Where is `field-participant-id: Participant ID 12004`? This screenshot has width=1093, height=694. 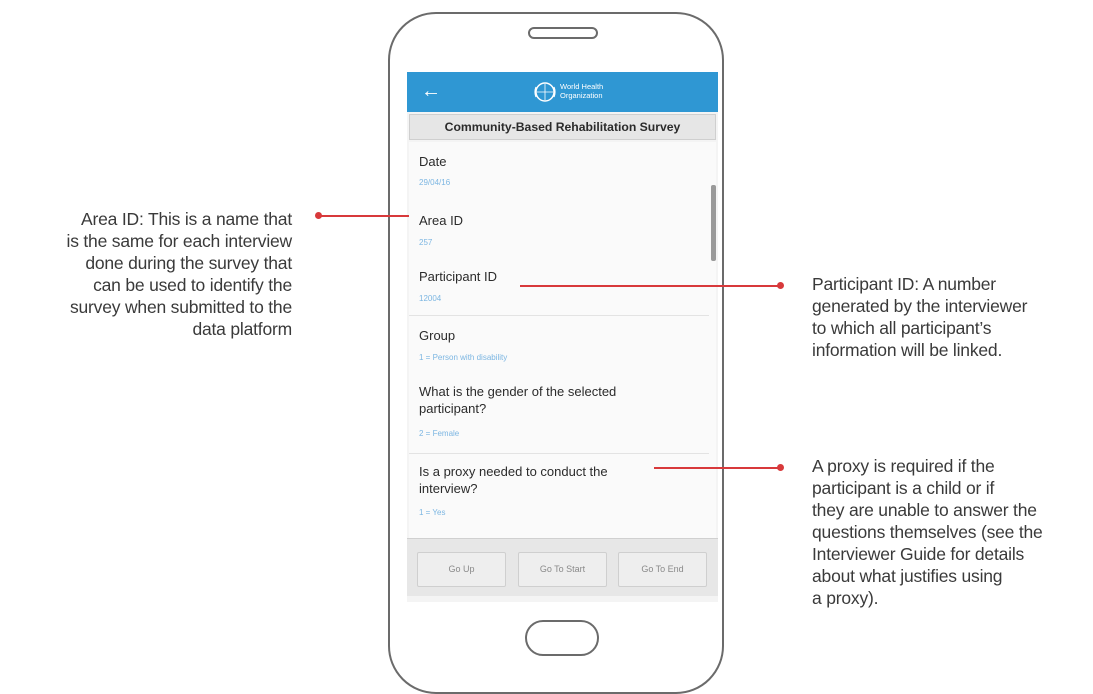
field-participant-id: Participant ID 12004 is located at coordinates (559, 280).